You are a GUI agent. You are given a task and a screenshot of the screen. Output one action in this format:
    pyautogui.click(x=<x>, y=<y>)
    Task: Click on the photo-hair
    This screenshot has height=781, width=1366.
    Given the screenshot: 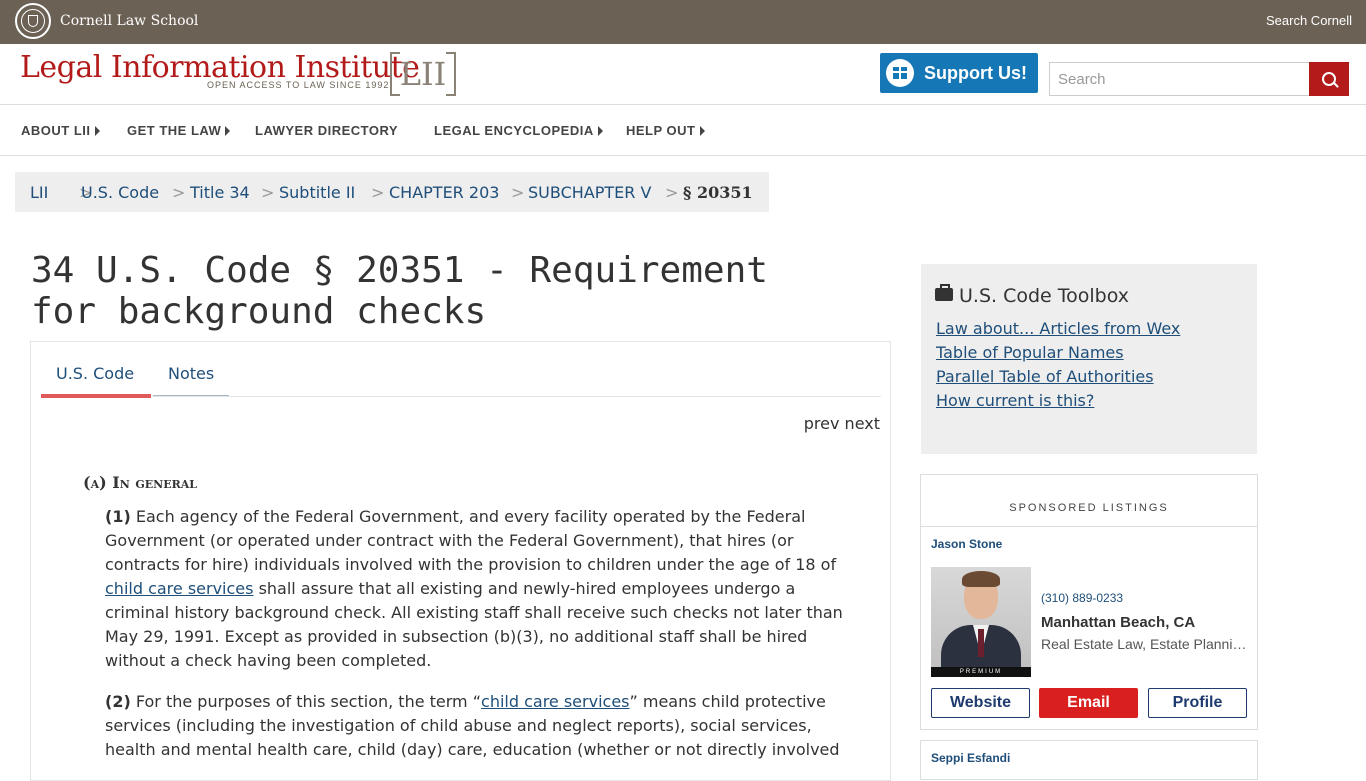 What is the action you would take?
    pyautogui.click(x=981, y=579)
    